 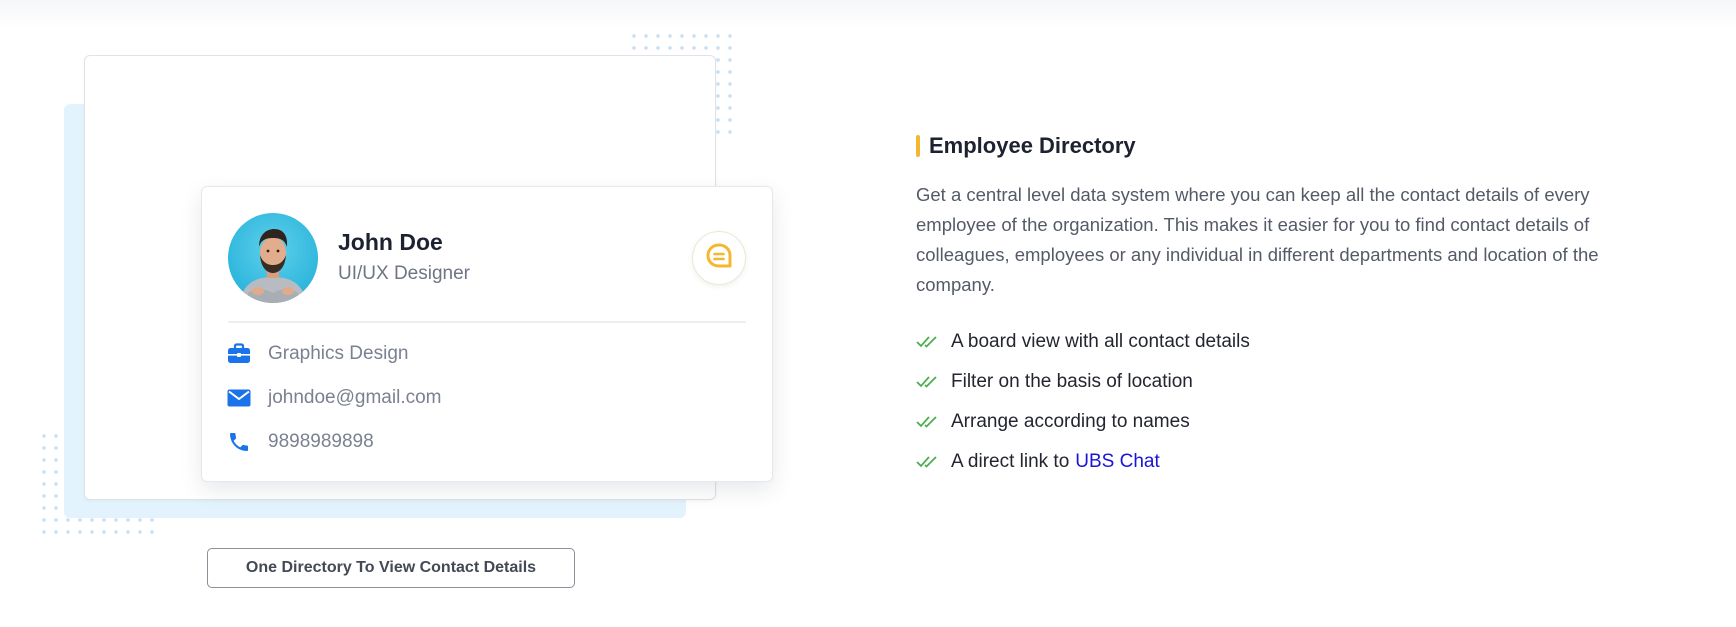 I want to click on profile-name: John Doe, so click(x=390, y=242).